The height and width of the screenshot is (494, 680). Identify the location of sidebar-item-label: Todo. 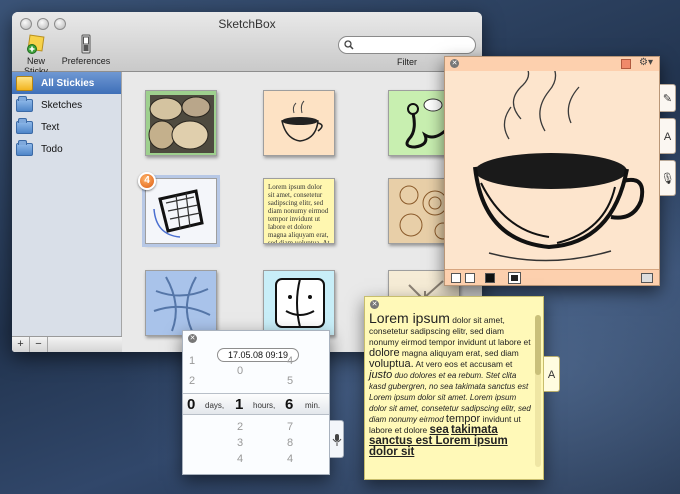
(52, 149).